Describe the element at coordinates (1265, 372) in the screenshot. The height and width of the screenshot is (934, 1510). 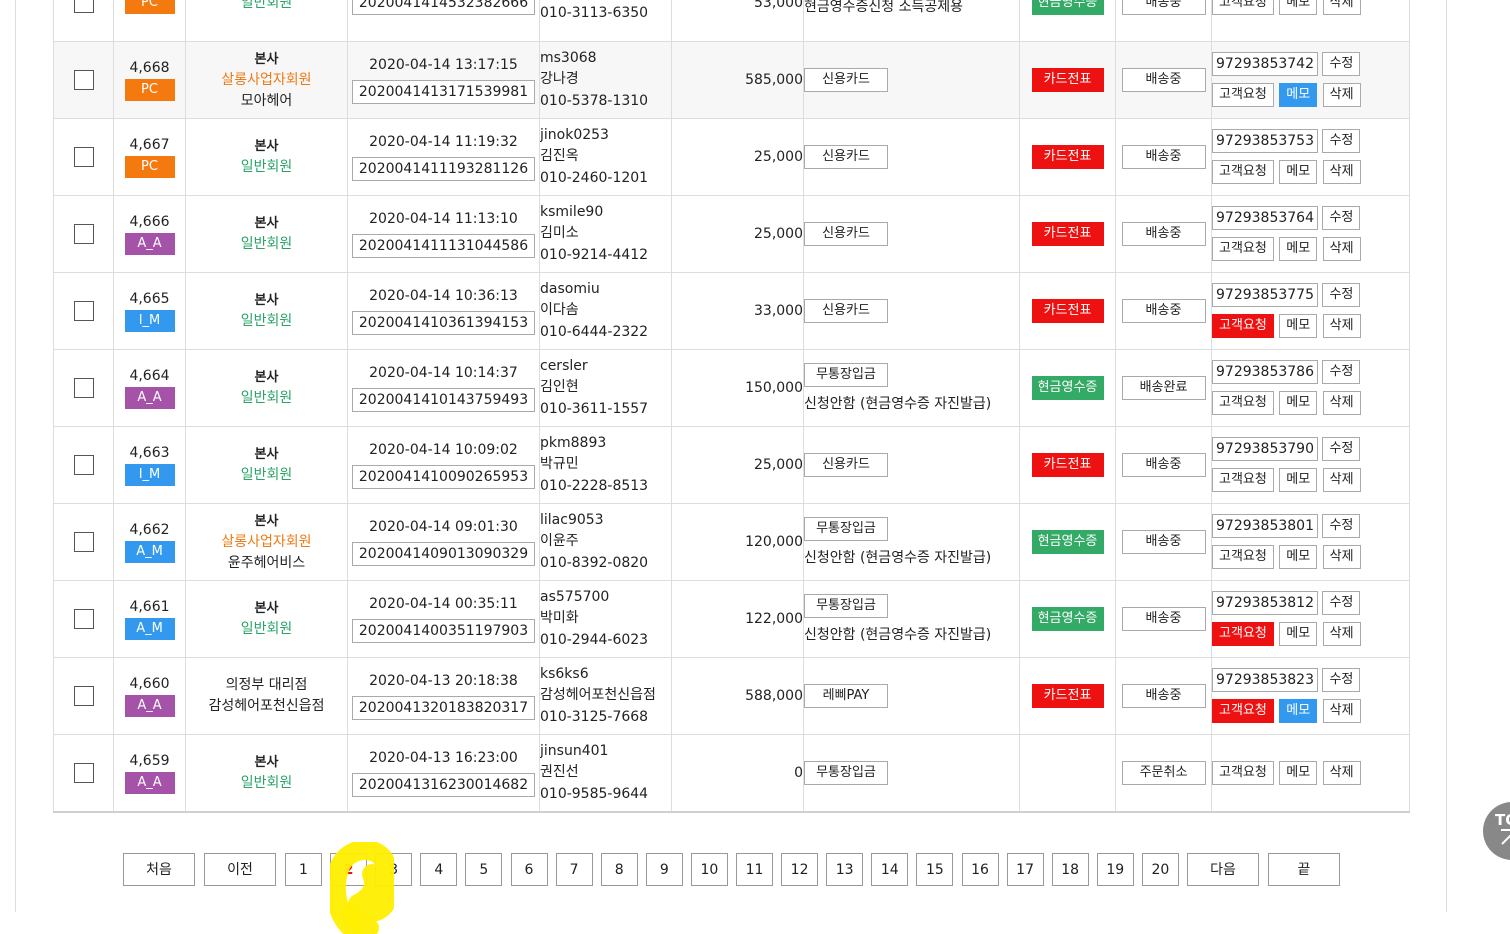
I see `tracking-number-input: 97293853786` at that location.